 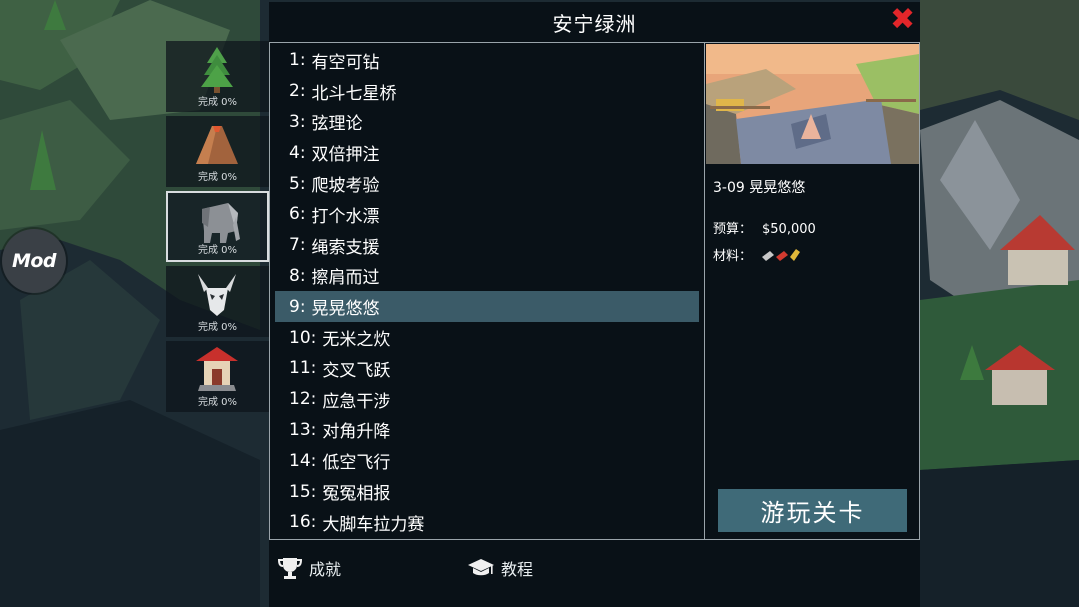 I want to click on trophy-icon, so click(x=290, y=568).